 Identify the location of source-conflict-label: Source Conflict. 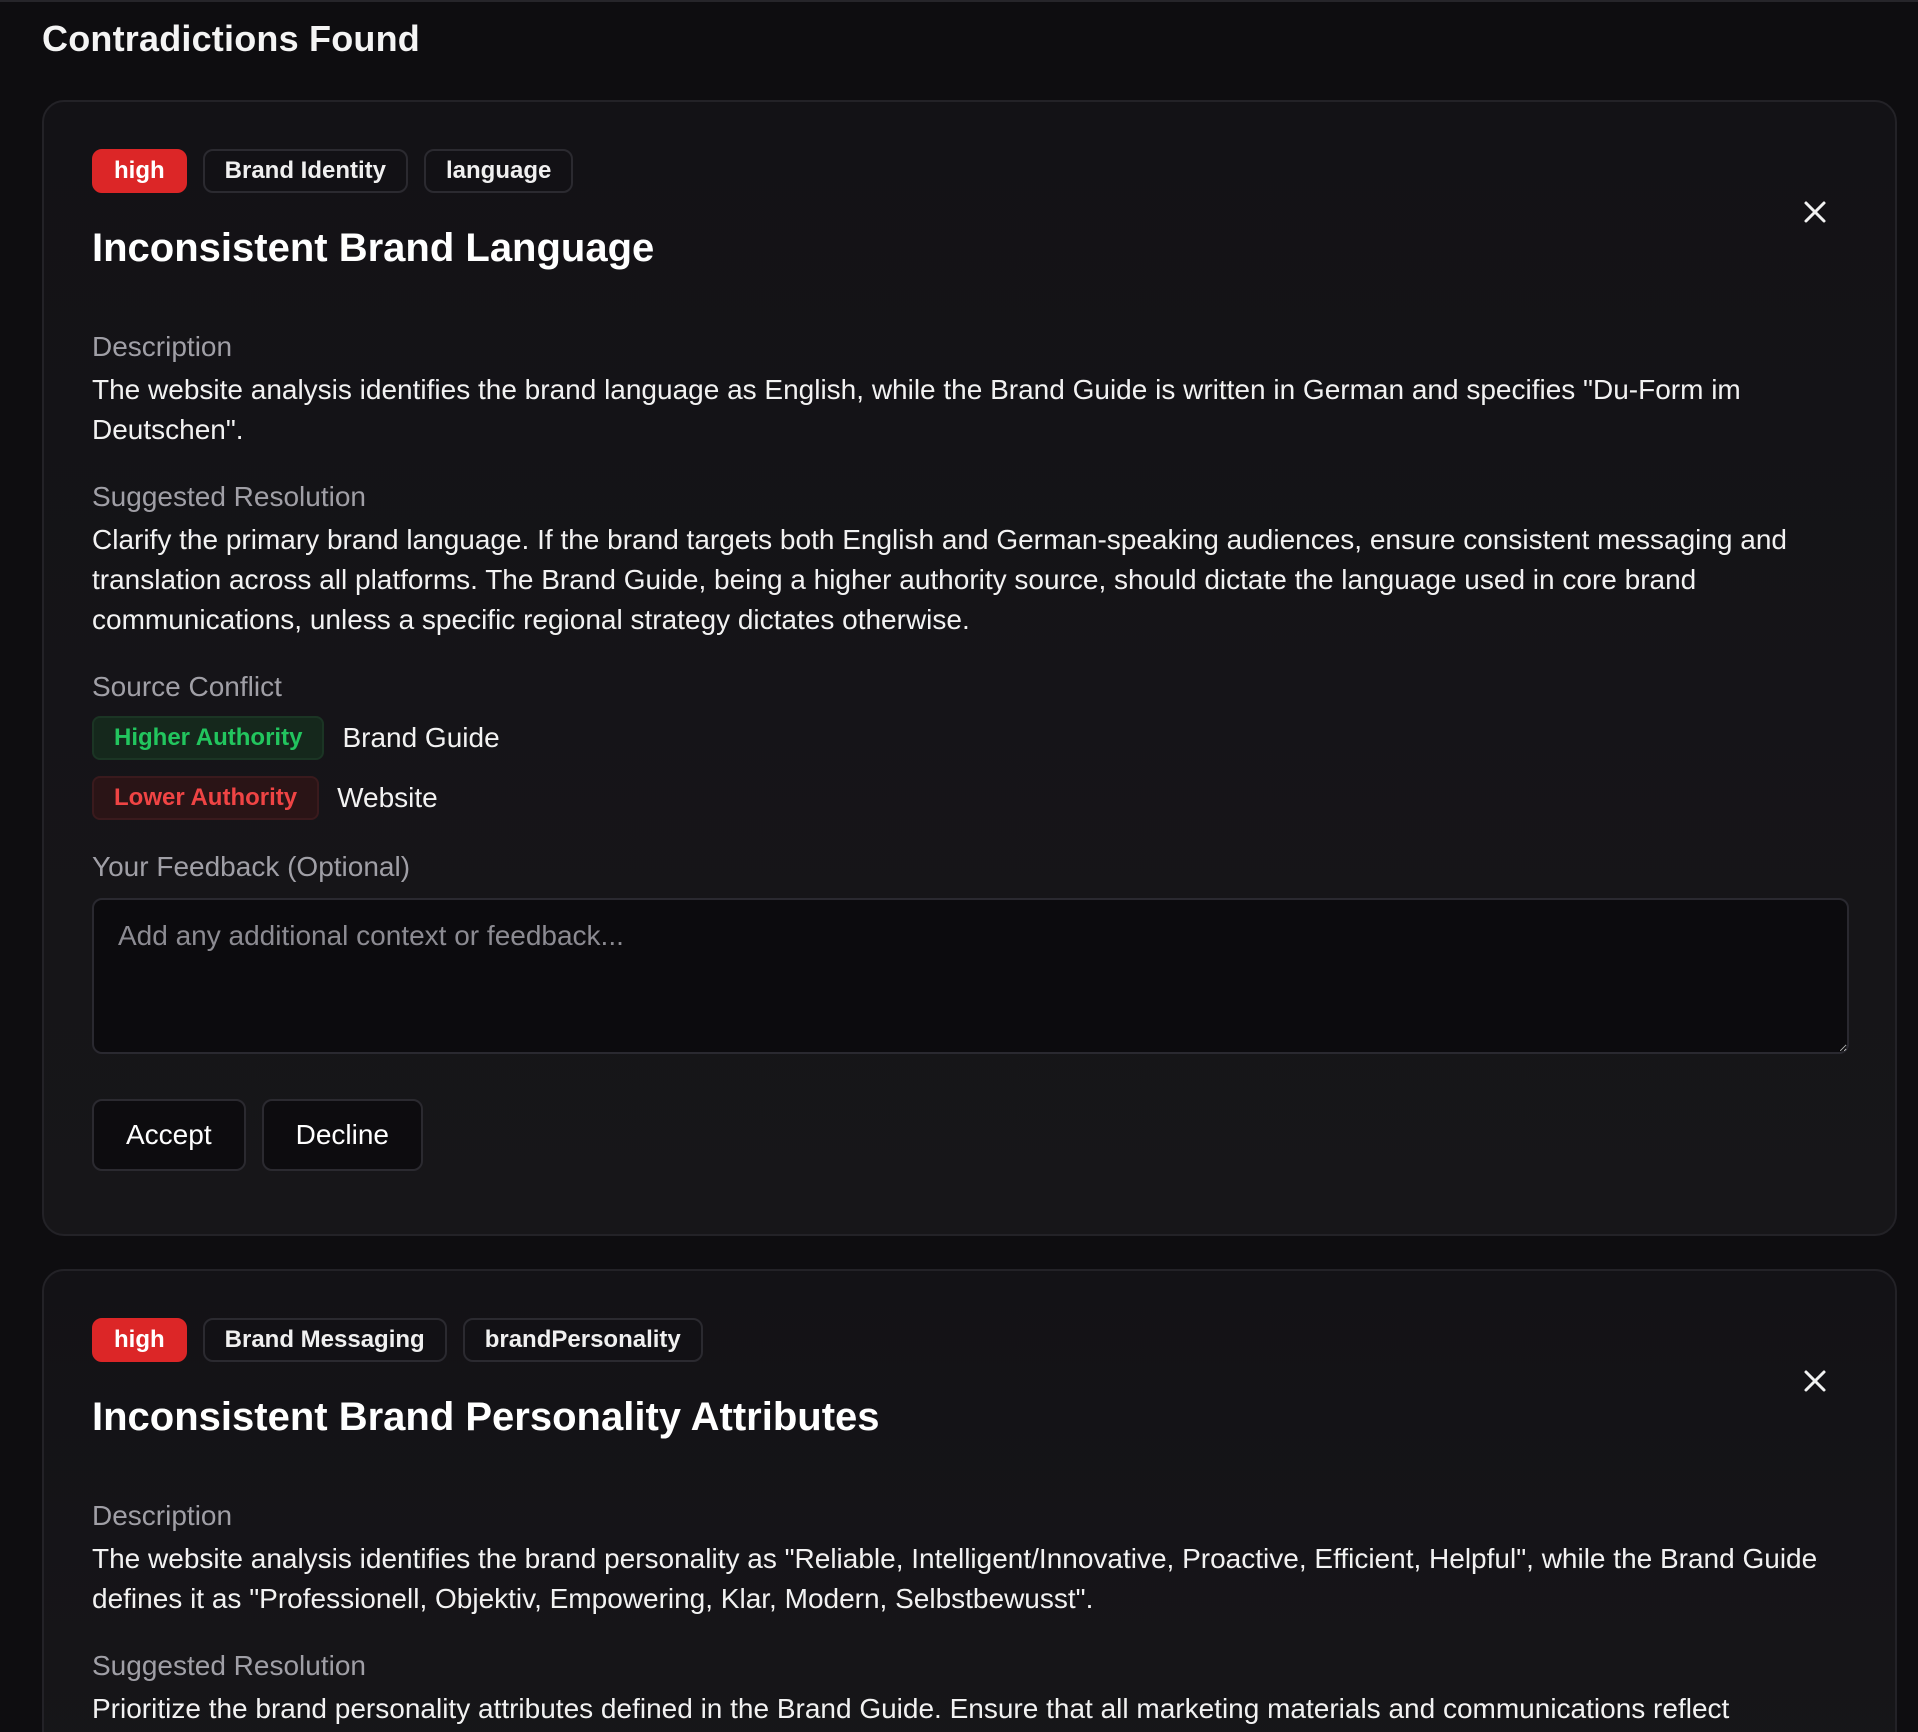
(187, 686).